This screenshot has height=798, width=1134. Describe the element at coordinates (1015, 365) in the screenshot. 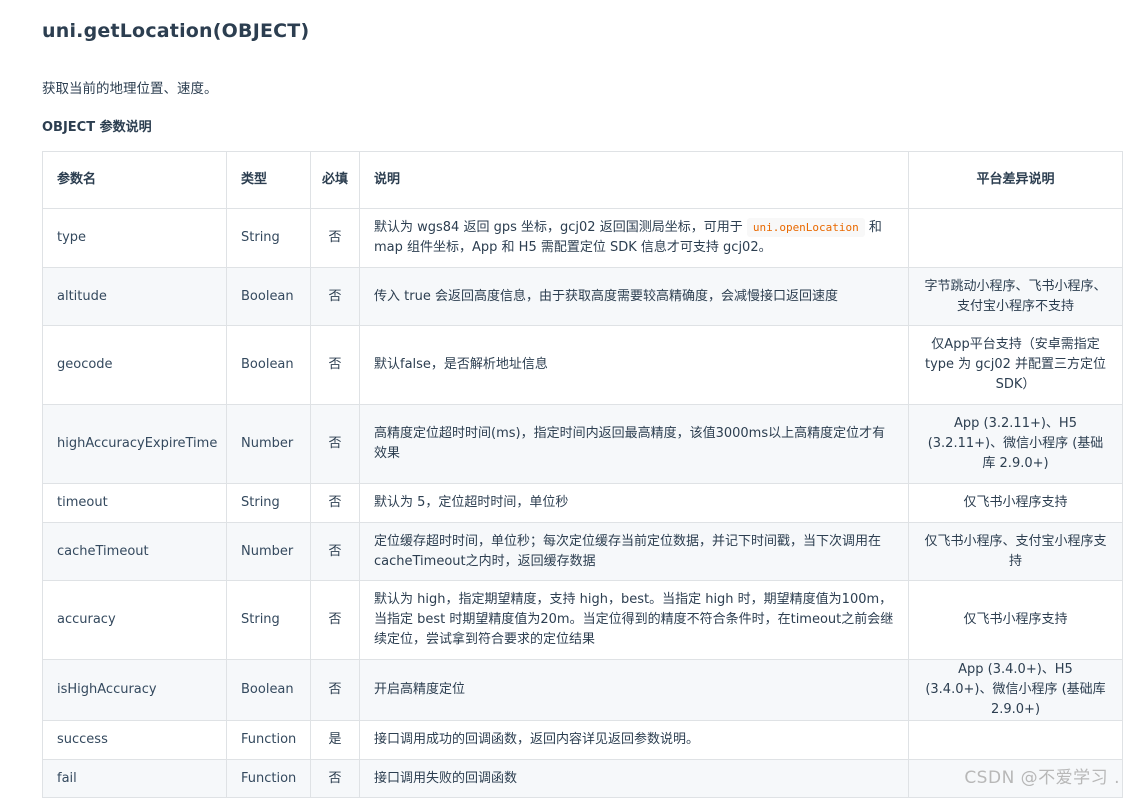

I see `param-platform: 仅App平台支持（安卓需指定 type 为 gcj02 并配置三方定位SDK）` at that location.